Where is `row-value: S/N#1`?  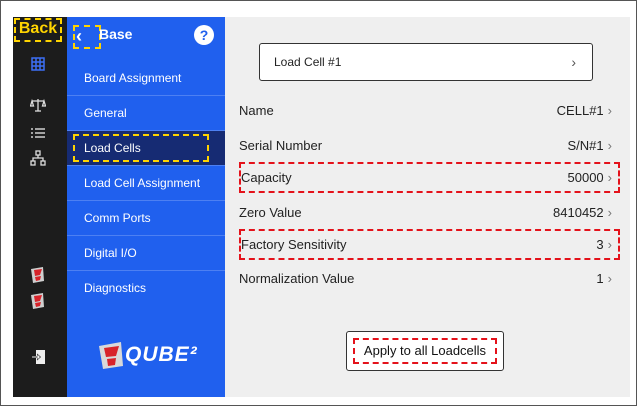 row-value: S/N#1 is located at coordinates (585, 145).